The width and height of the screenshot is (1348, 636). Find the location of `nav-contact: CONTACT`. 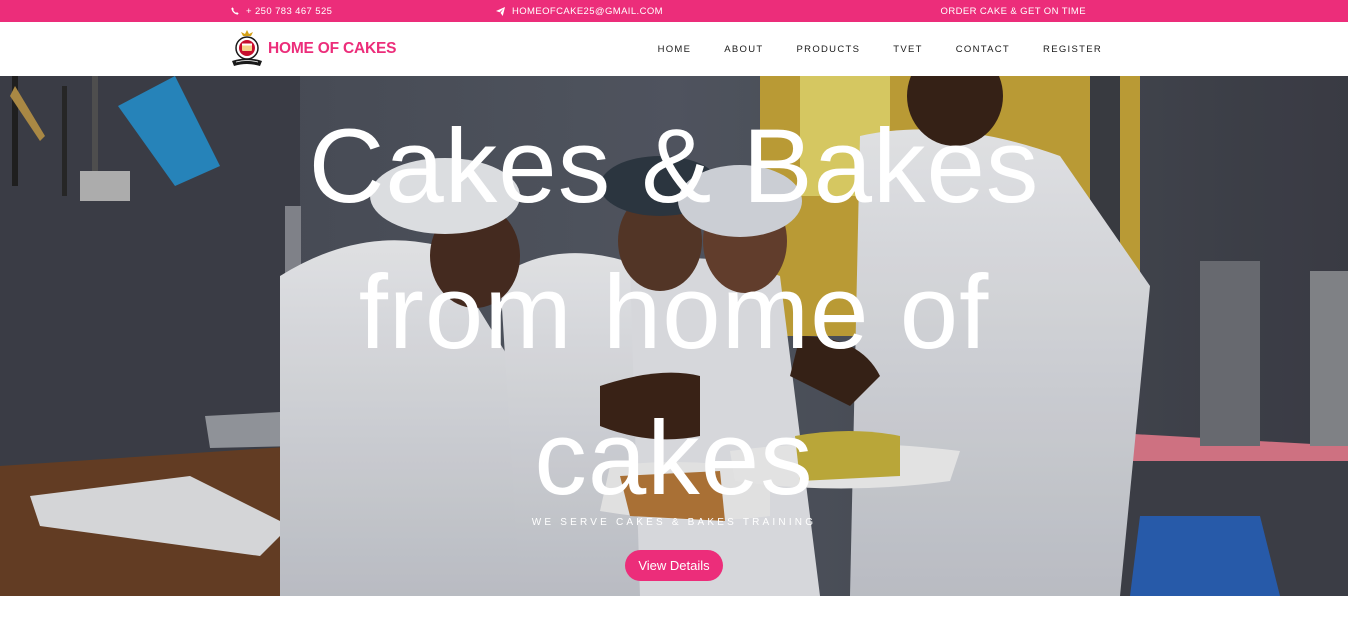

nav-contact: CONTACT is located at coordinates (983, 49).